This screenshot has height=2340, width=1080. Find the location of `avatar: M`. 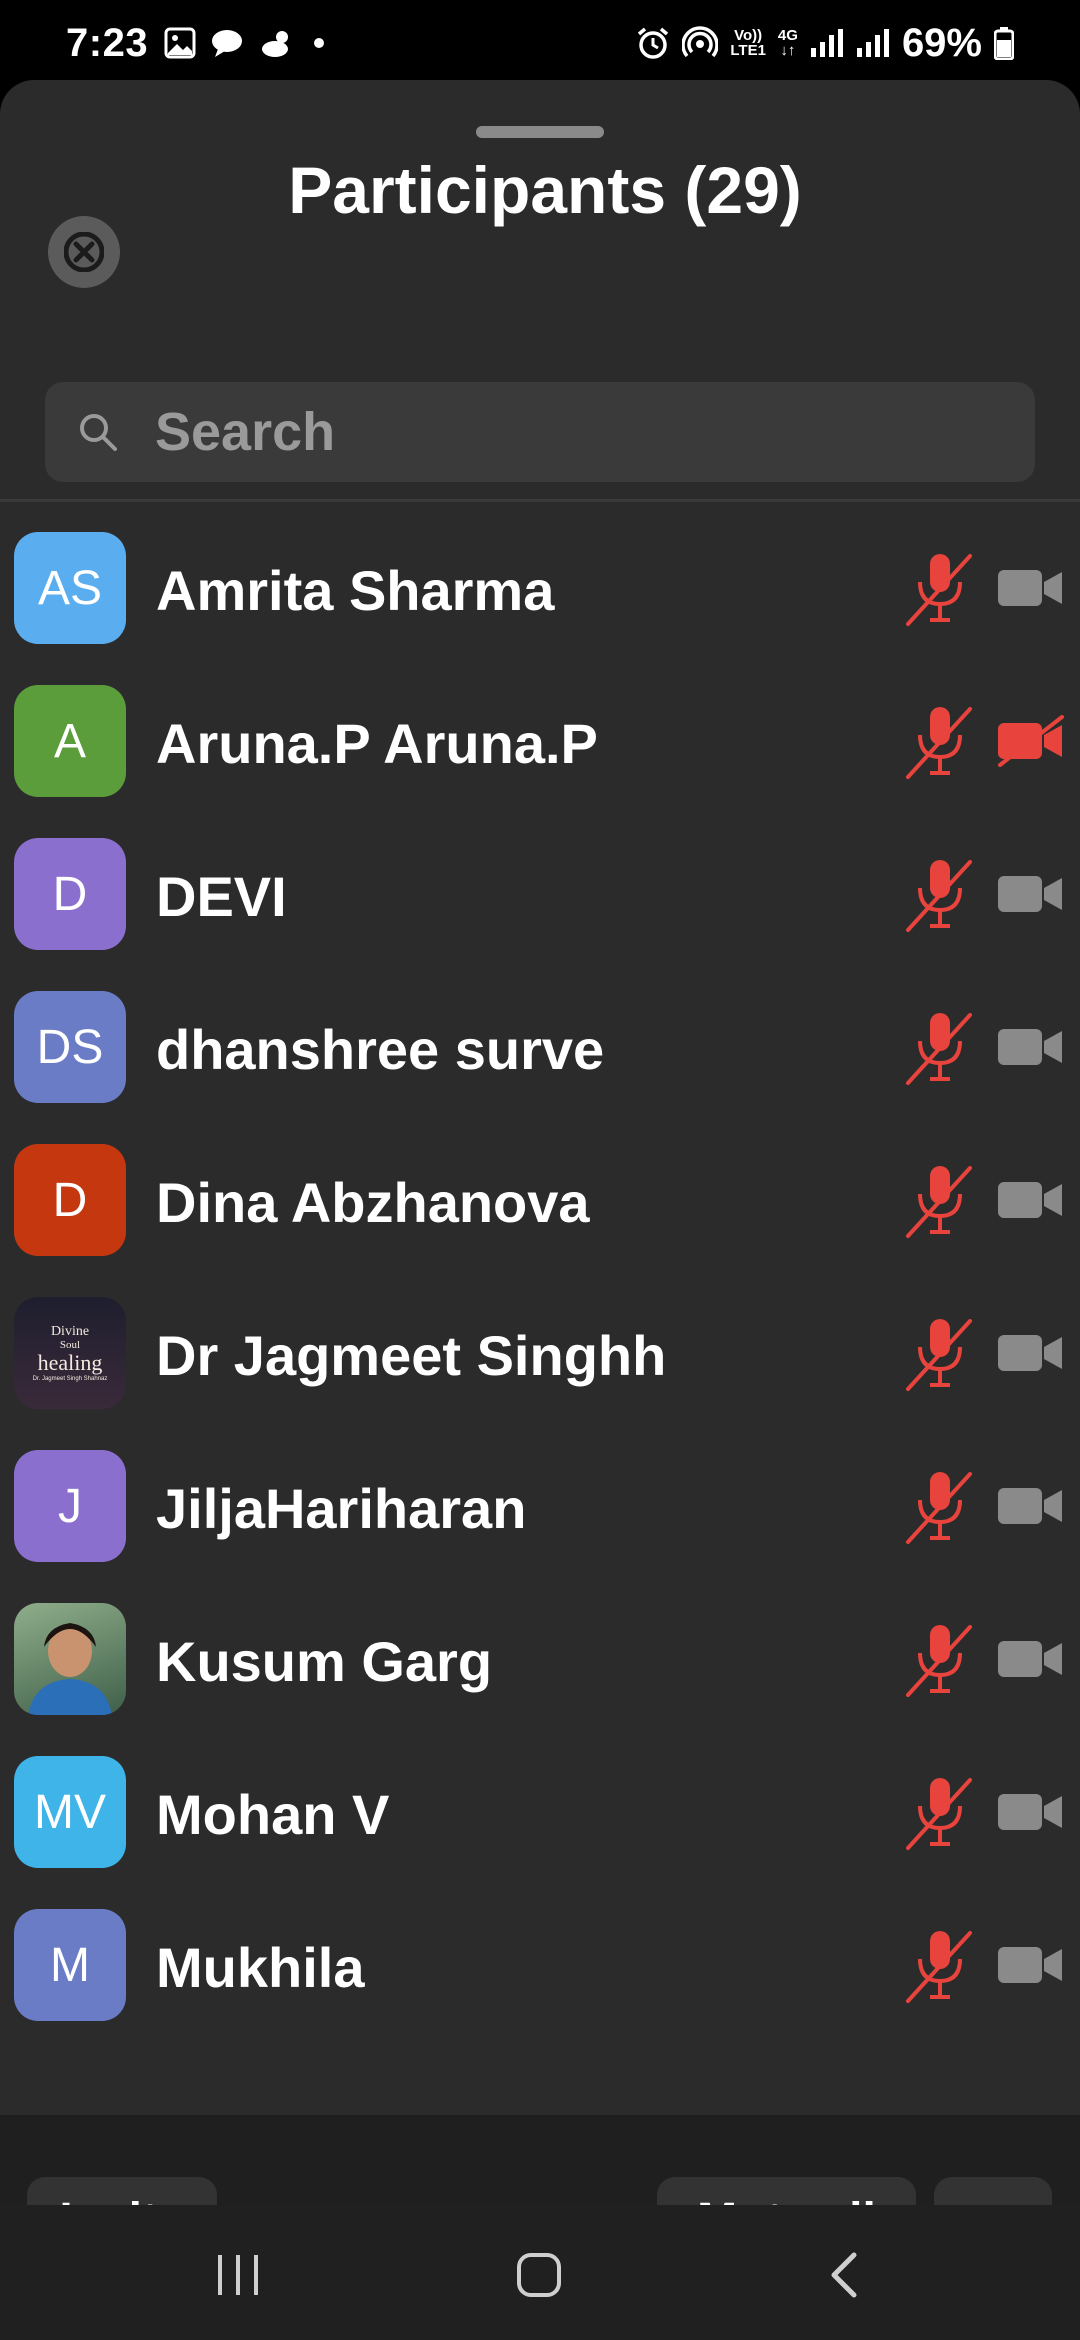

avatar: M is located at coordinates (70, 1965).